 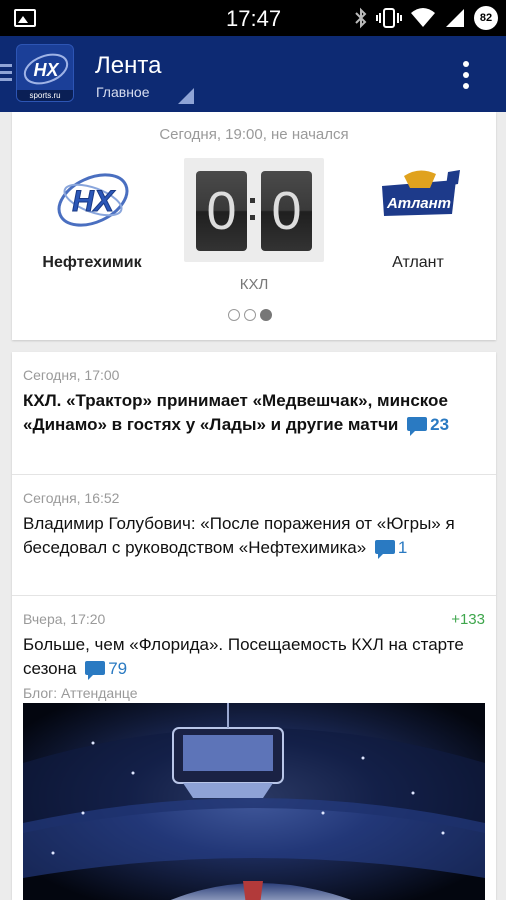 What do you see at coordinates (64, 619) in the screenshot?
I see `news-time: Вчера, 17:20` at bounding box center [64, 619].